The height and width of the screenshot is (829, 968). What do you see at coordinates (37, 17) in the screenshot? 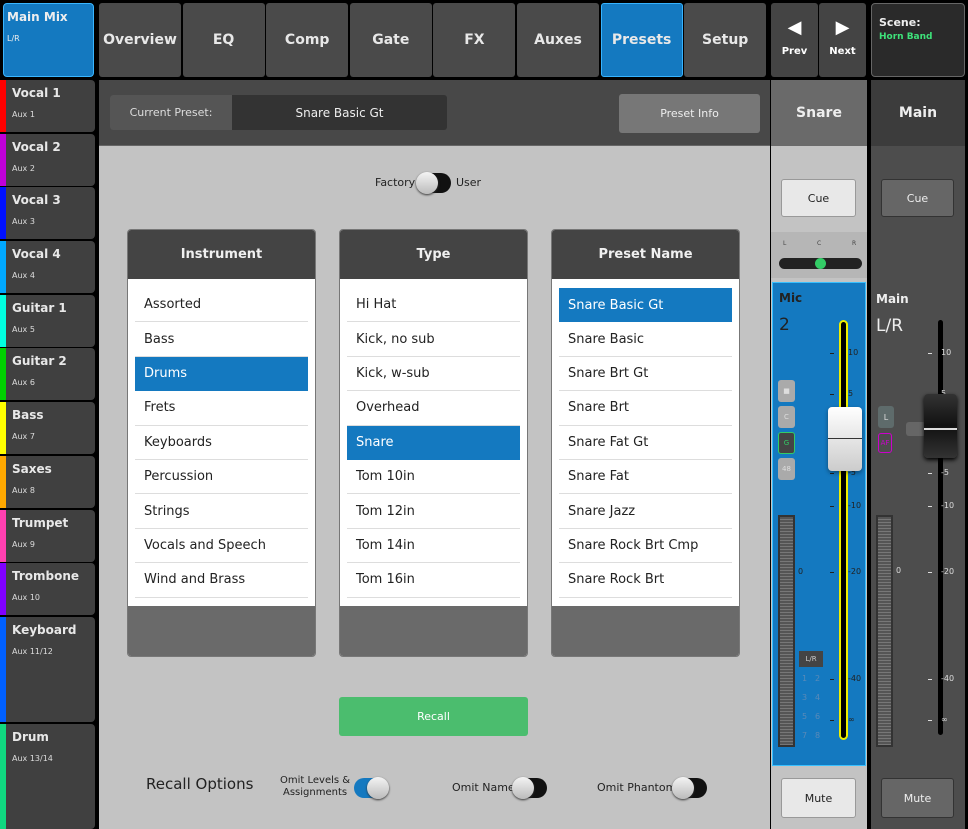
I see `main-mix-name: Main Mix` at bounding box center [37, 17].